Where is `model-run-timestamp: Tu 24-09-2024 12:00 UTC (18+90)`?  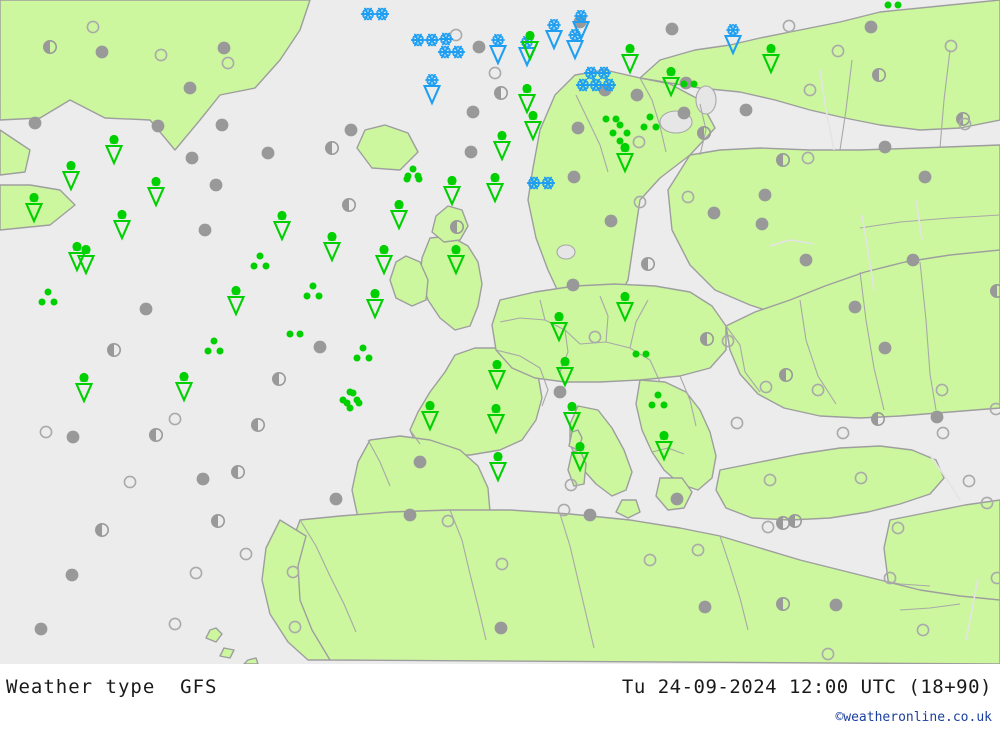 model-run-timestamp: Tu 24-09-2024 12:00 UTC (18+90) is located at coordinates (806, 687).